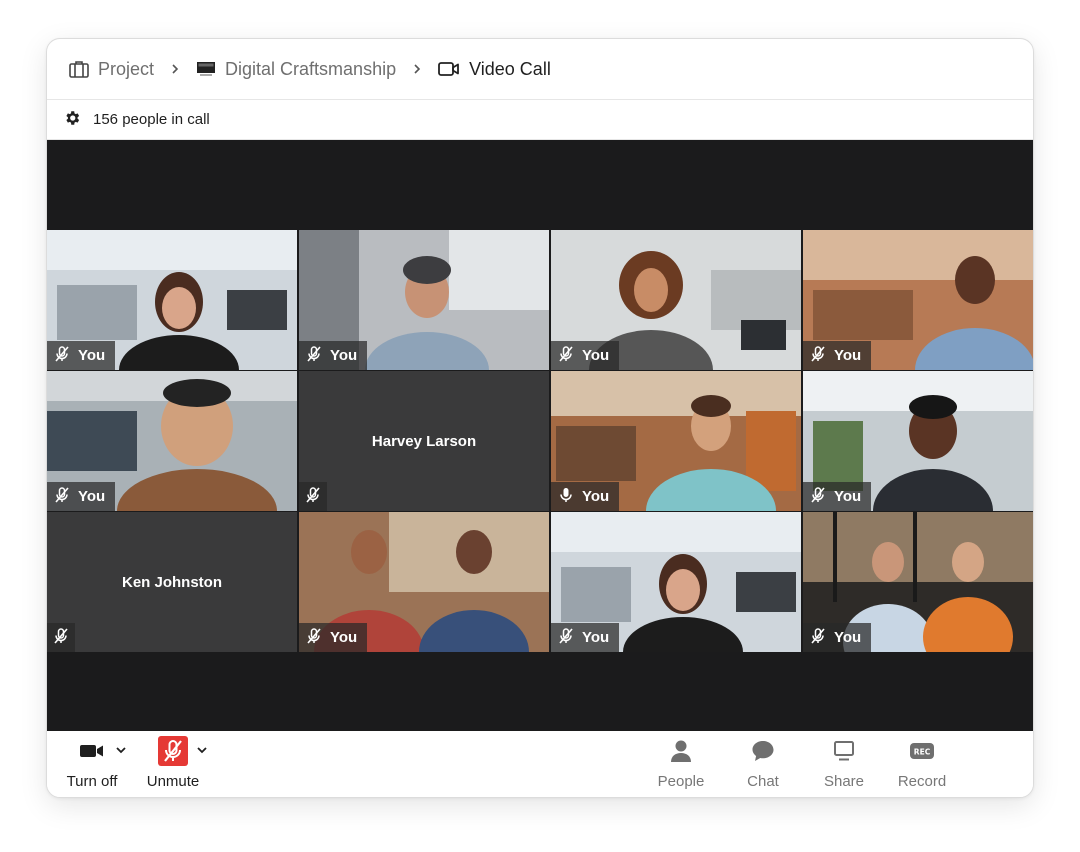 The width and height of the screenshot is (1080, 852). I want to click on participant-name: Harvey Larson, so click(424, 441).